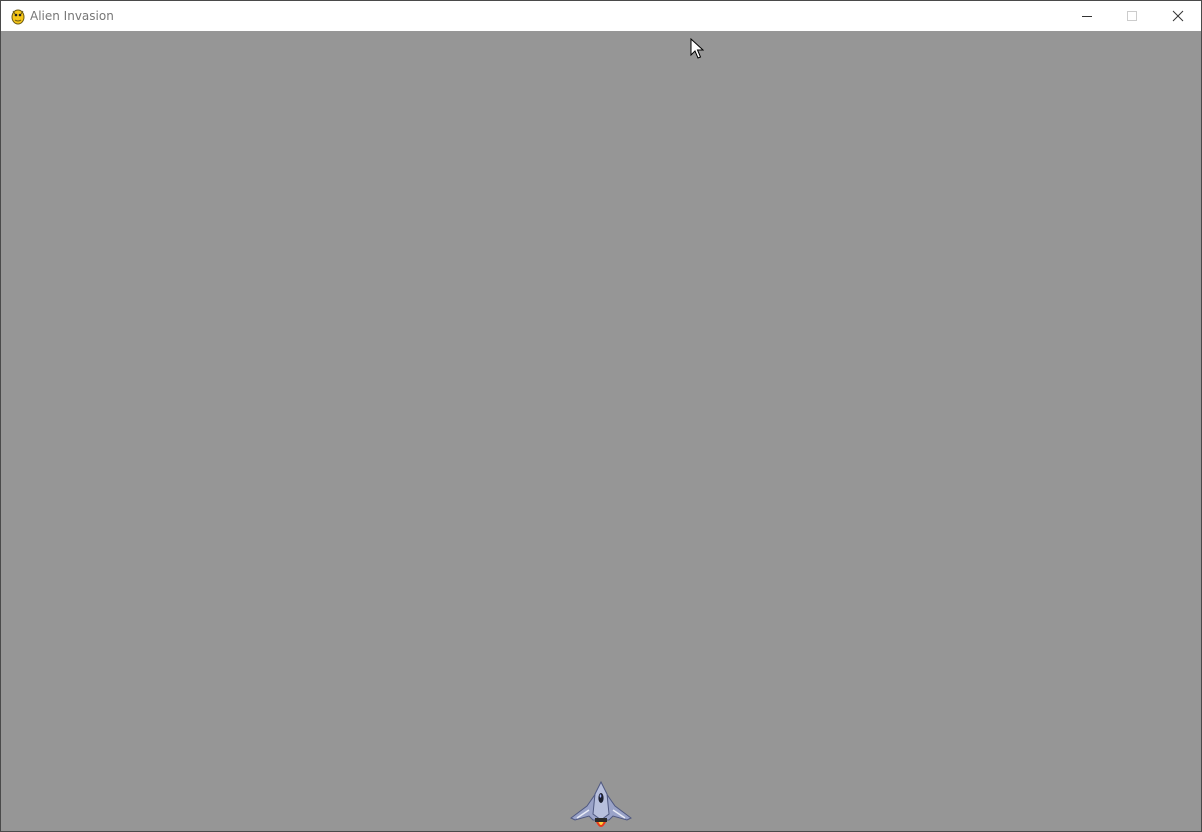  Describe the element at coordinates (72, 16) in the screenshot. I see `window-title: Alien Invasion` at that location.